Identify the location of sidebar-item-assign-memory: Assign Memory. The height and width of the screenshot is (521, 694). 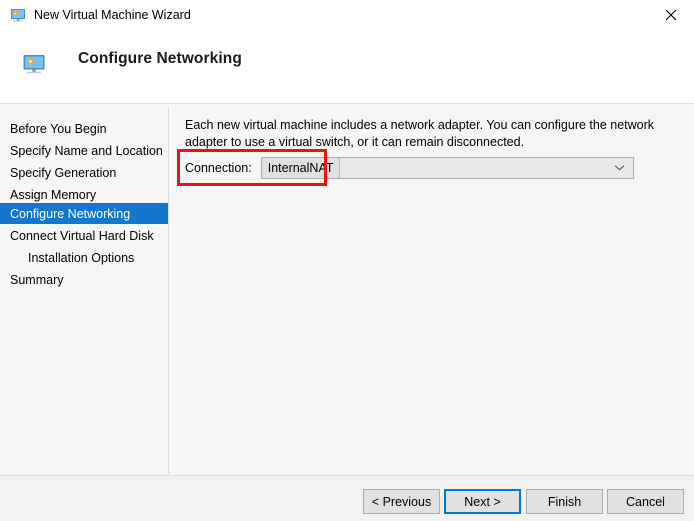
(84, 194).